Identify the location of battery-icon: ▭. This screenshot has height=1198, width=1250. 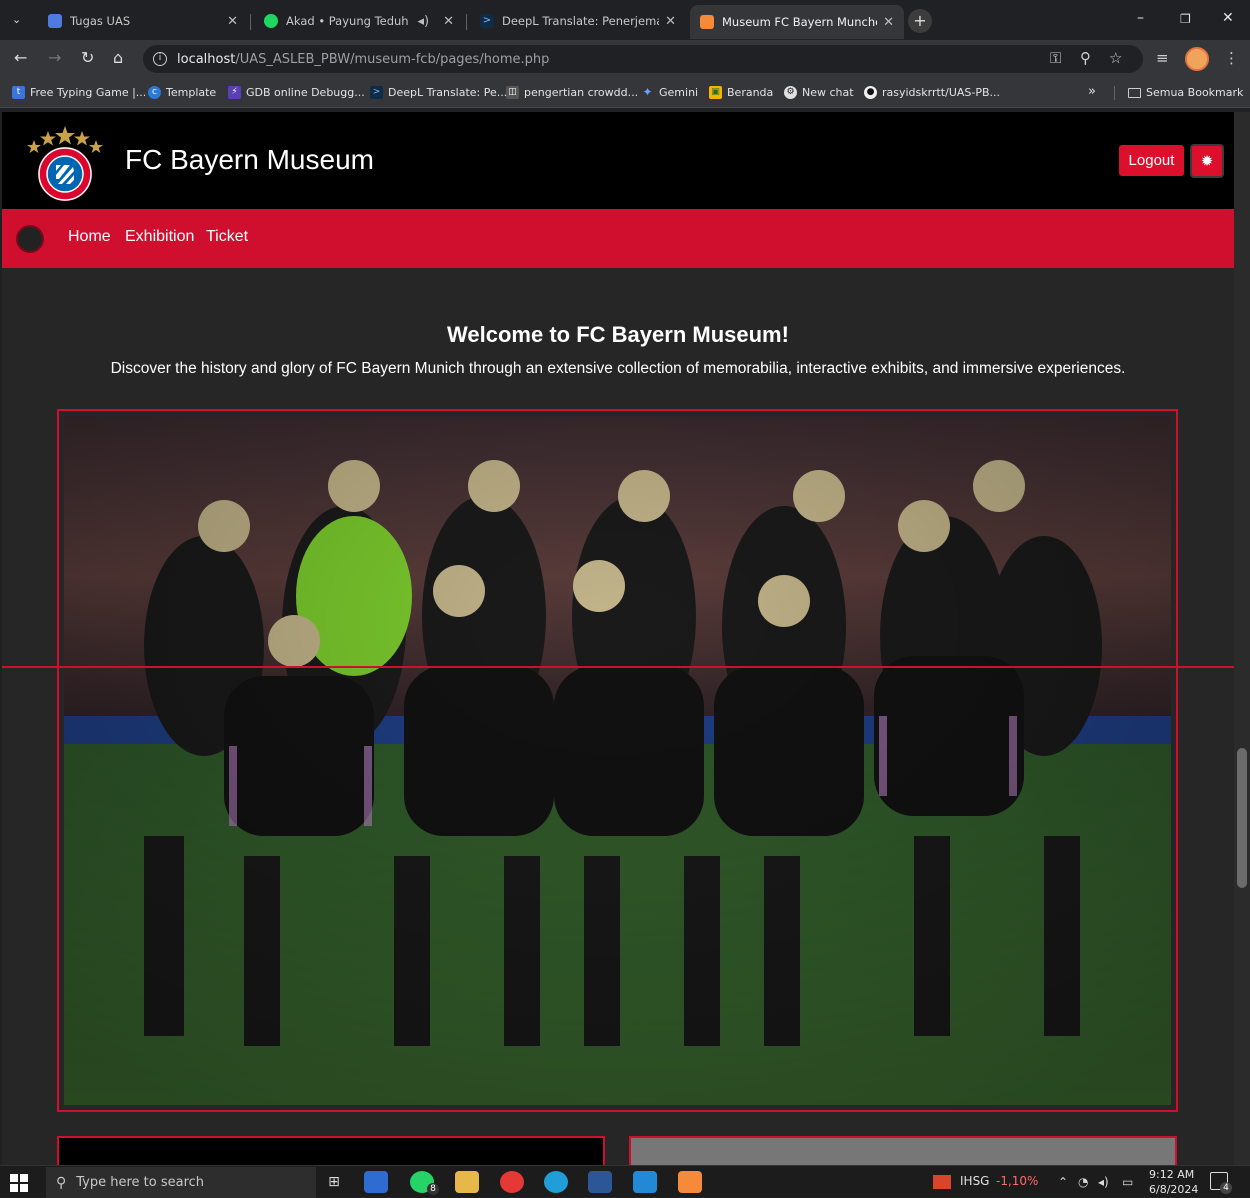
(1127, 1182).